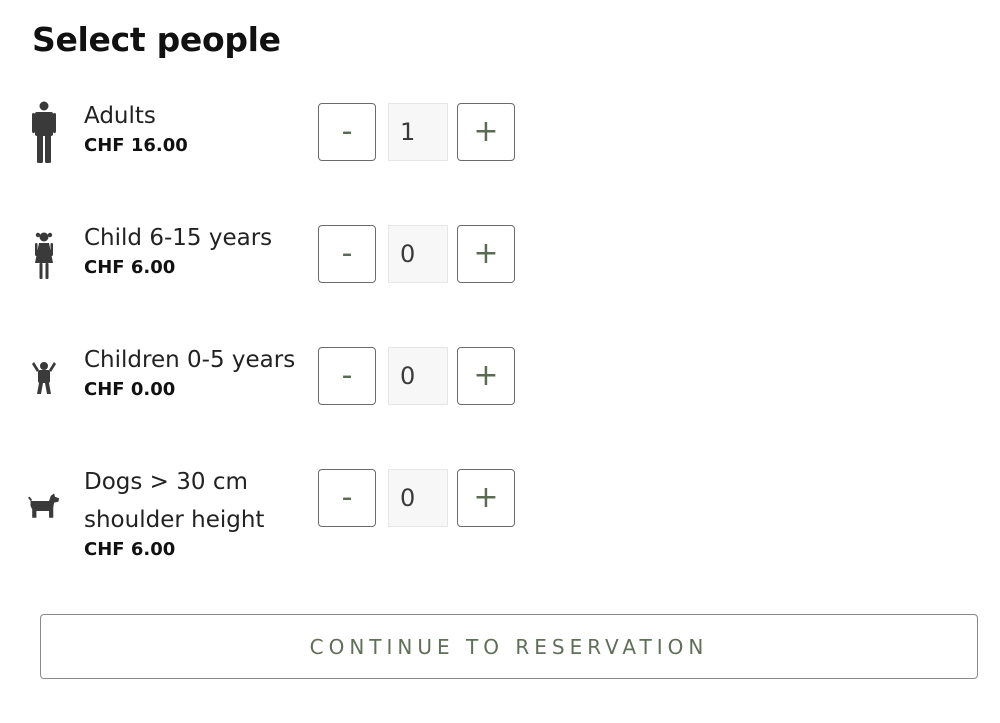 This screenshot has height=723, width=1000. I want to click on quantity-stepper-adults: - 1 +, so click(418, 133).